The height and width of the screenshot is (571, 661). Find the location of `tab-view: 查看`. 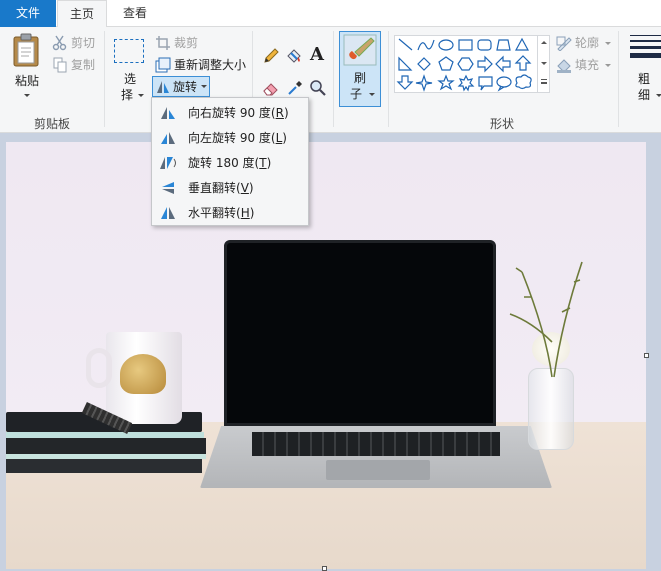

tab-view: 查看 is located at coordinates (135, 13).